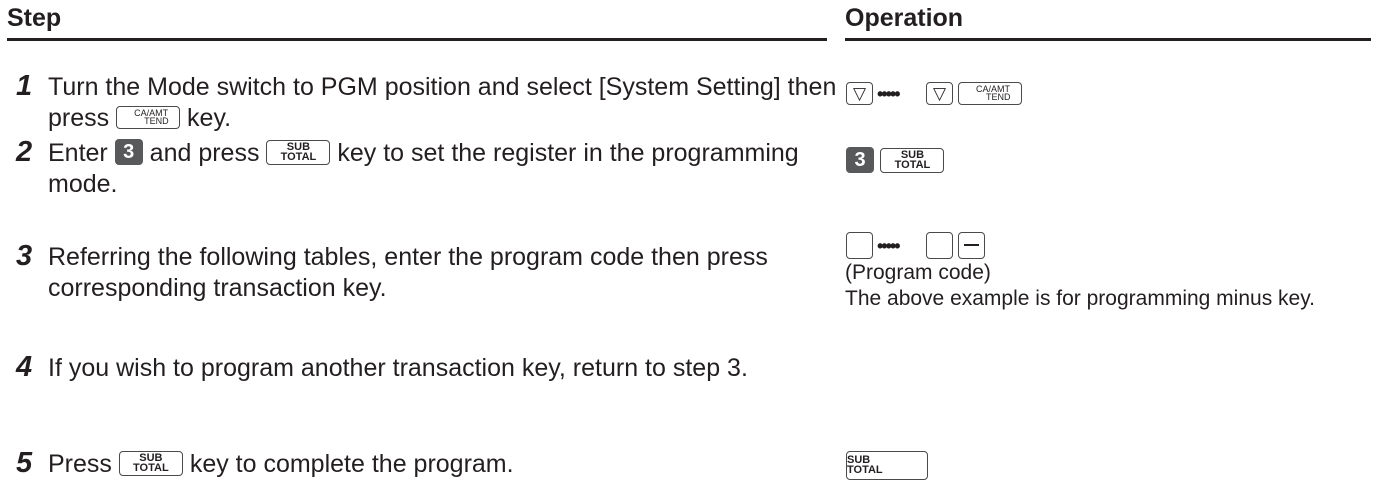  I want to click on step-2-text-a: Enter, so click(78, 153).